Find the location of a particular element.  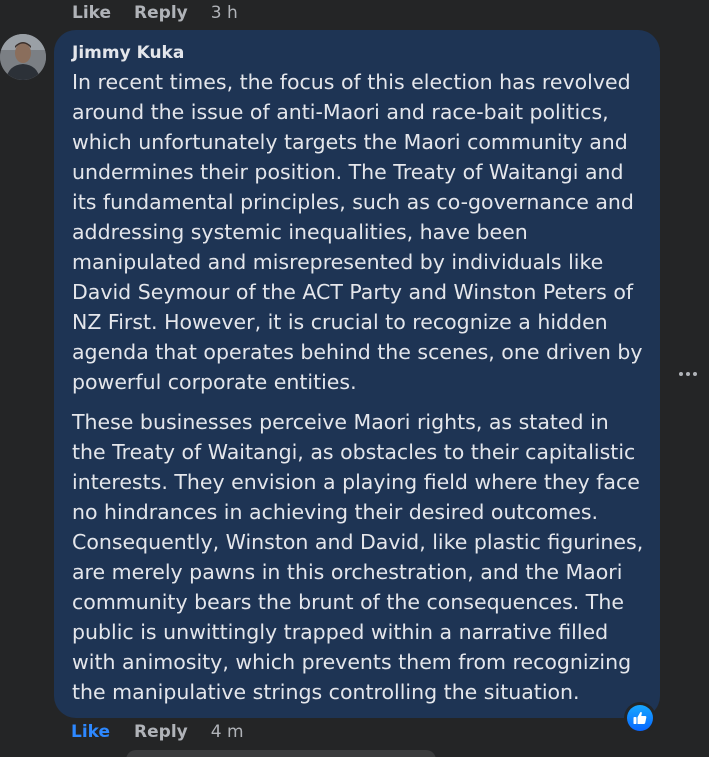

more-options-icon is located at coordinates (688, 374).